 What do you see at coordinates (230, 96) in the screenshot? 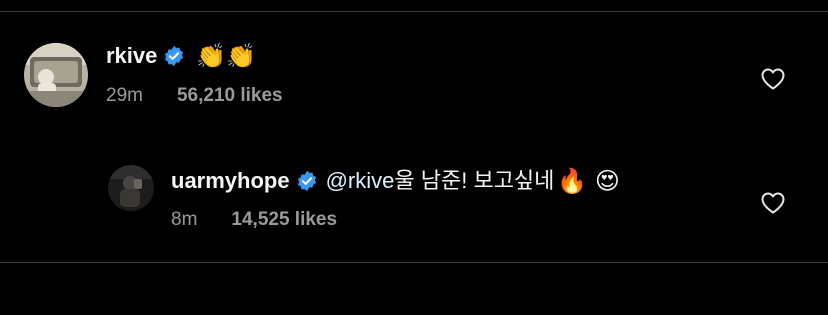
I see `likes-count: 56,210 likes` at bounding box center [230, 96].